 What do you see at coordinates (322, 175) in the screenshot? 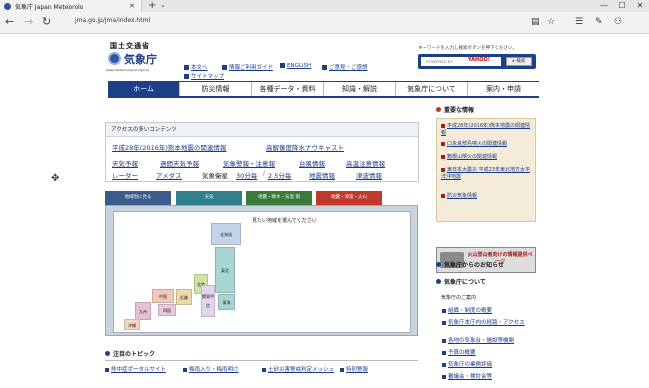
I see `earthquake-link: 地震情報` at bounding box center [322, 175].